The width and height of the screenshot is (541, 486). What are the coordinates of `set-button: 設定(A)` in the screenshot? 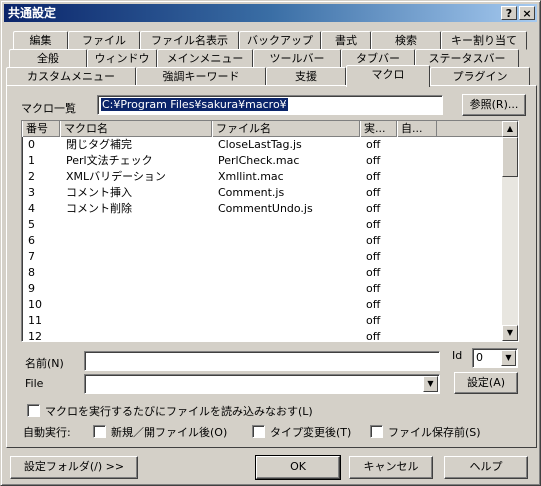 It's located at (486, 383).